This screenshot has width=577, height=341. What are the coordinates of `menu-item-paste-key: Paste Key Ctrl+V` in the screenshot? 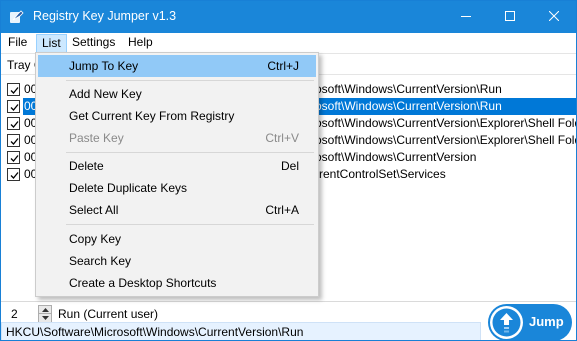 It's located at (177, 138).